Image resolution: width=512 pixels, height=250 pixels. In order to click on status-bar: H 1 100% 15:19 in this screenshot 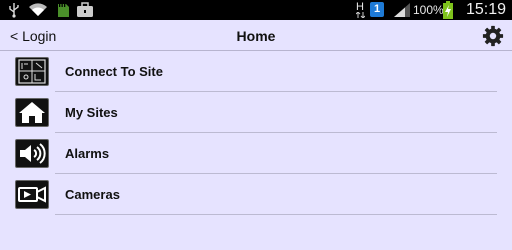, I will do `click(256, 10)`.